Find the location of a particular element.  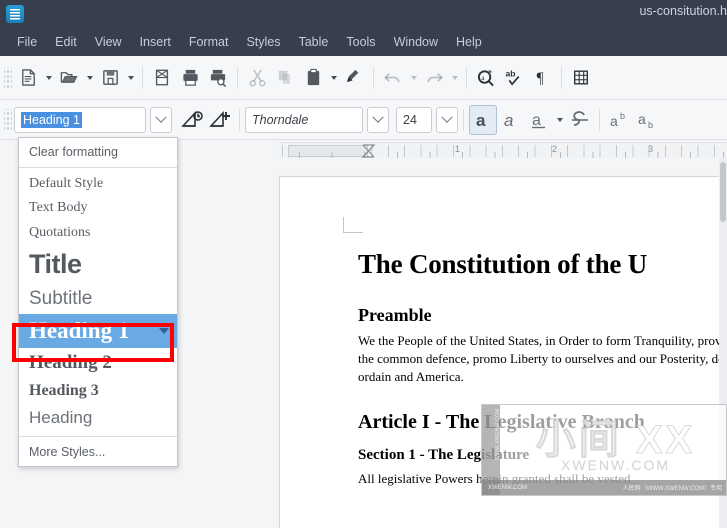

style-option-default-style: Default Style is located at coordinates (98, 184).